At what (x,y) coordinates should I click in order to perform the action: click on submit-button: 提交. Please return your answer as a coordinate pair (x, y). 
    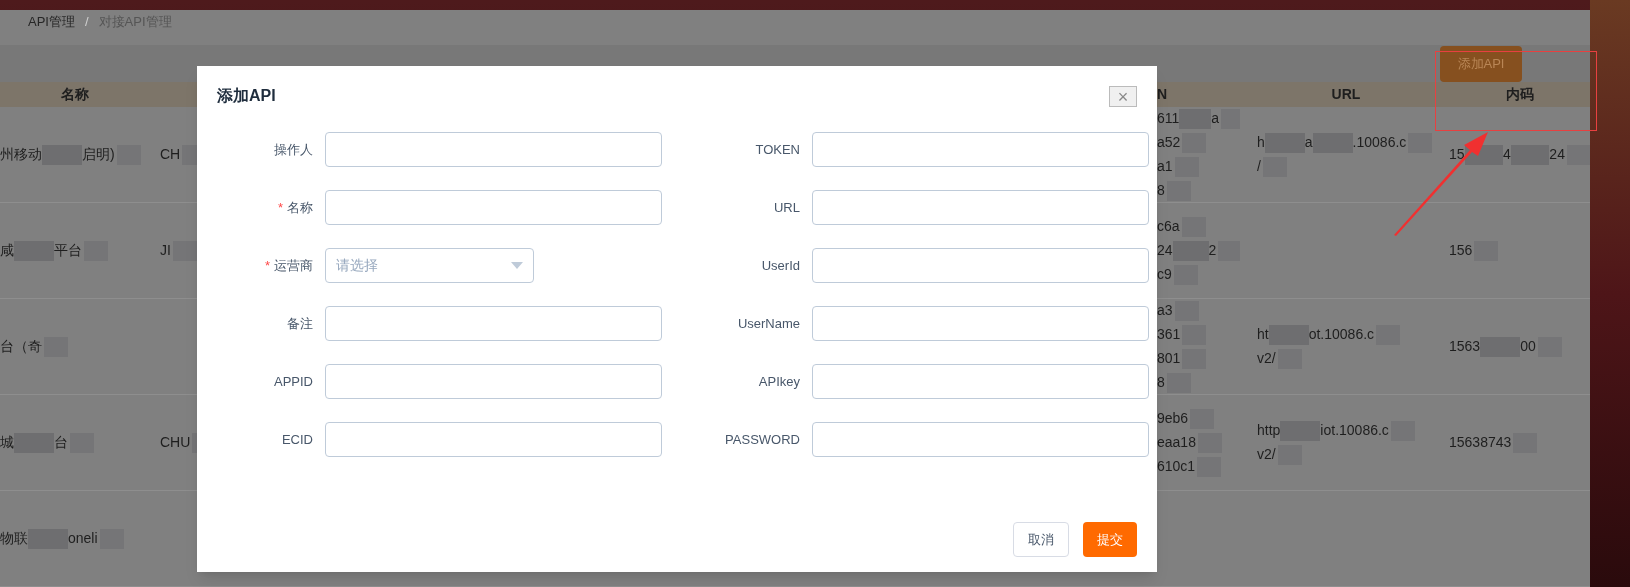
    Looking at the image, I should click on (1110, 539).